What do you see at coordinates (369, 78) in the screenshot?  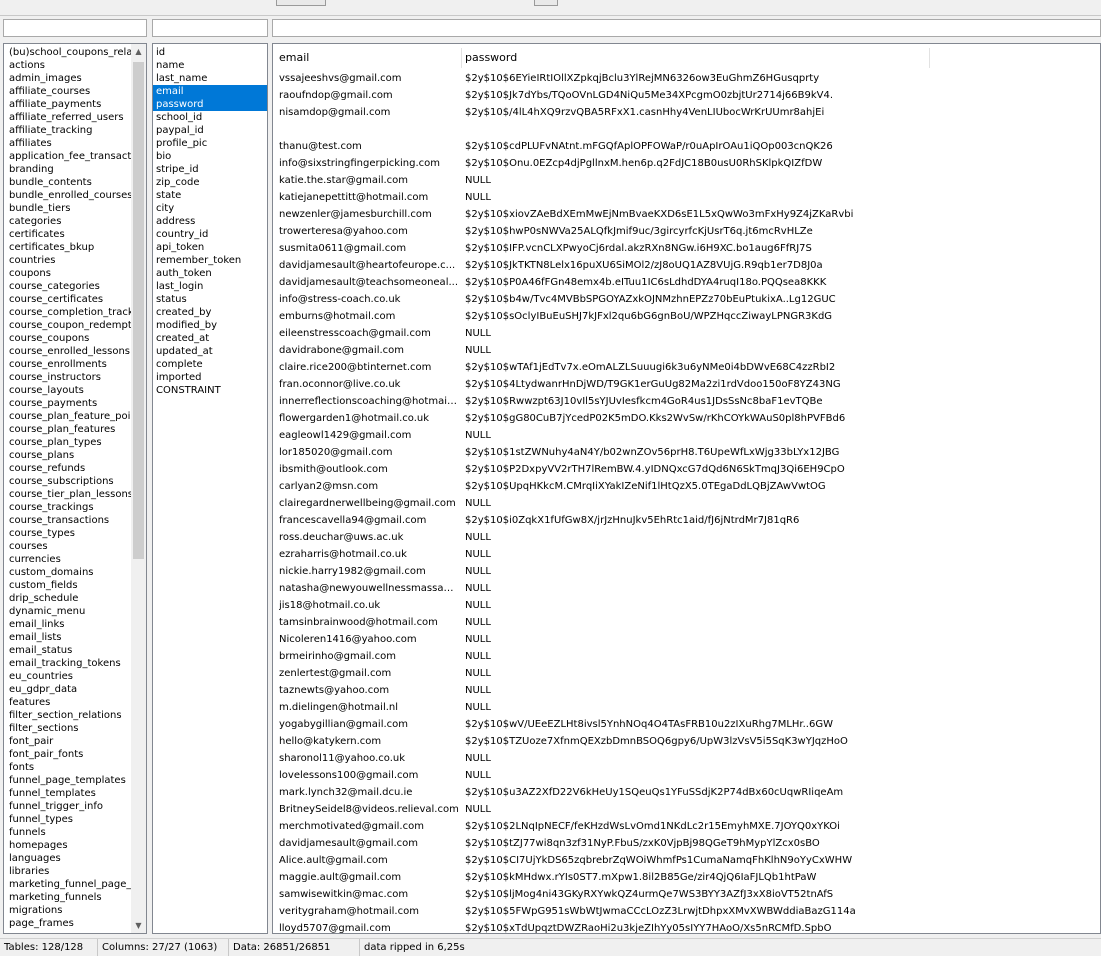 I see `email-cell: vssajeeshvs@gmail.com` at bounding box center [369, 78].